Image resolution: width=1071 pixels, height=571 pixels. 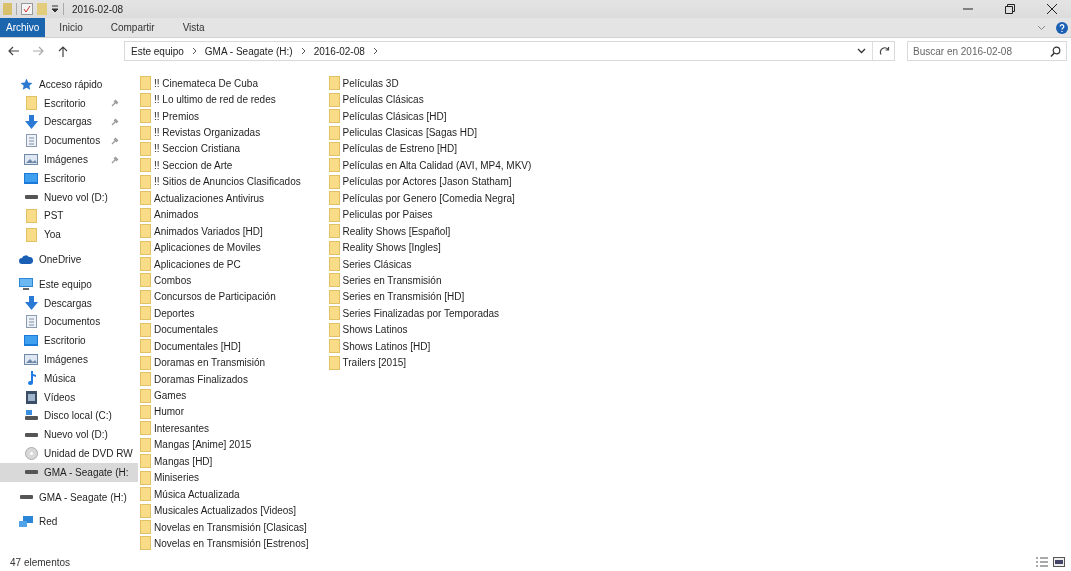 What do you see at coordinates (226, 264) in the screenshot?
I see `folder-item: Aplicaciones de PC` at bounding box center [226, 264].